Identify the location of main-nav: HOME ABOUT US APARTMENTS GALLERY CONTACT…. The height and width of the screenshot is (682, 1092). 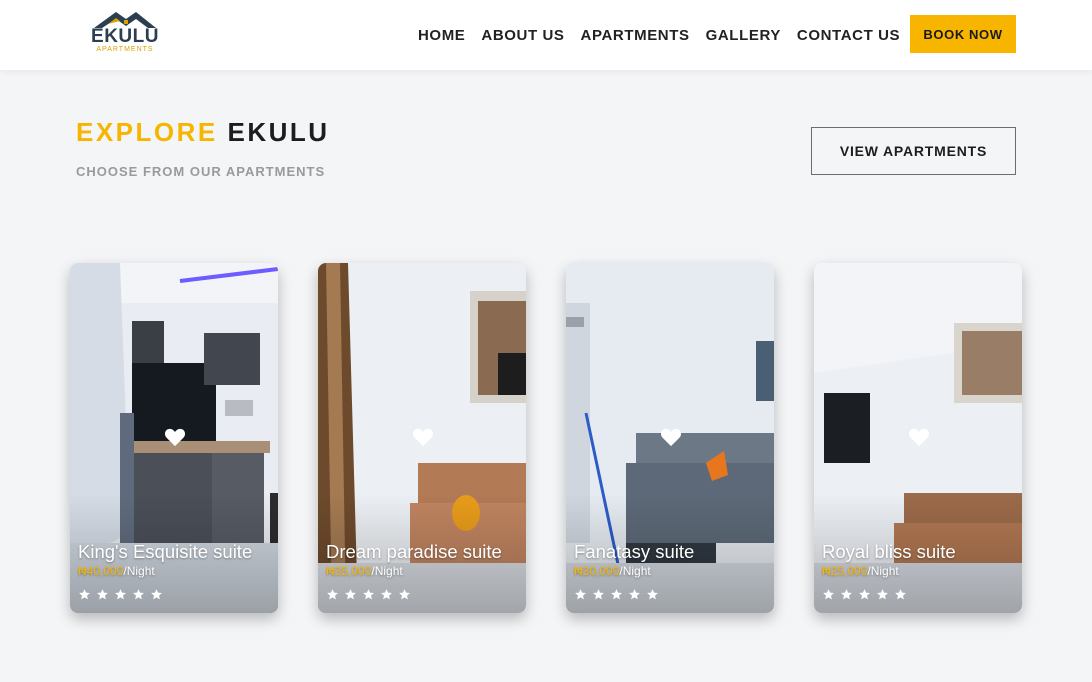
(659, 35).